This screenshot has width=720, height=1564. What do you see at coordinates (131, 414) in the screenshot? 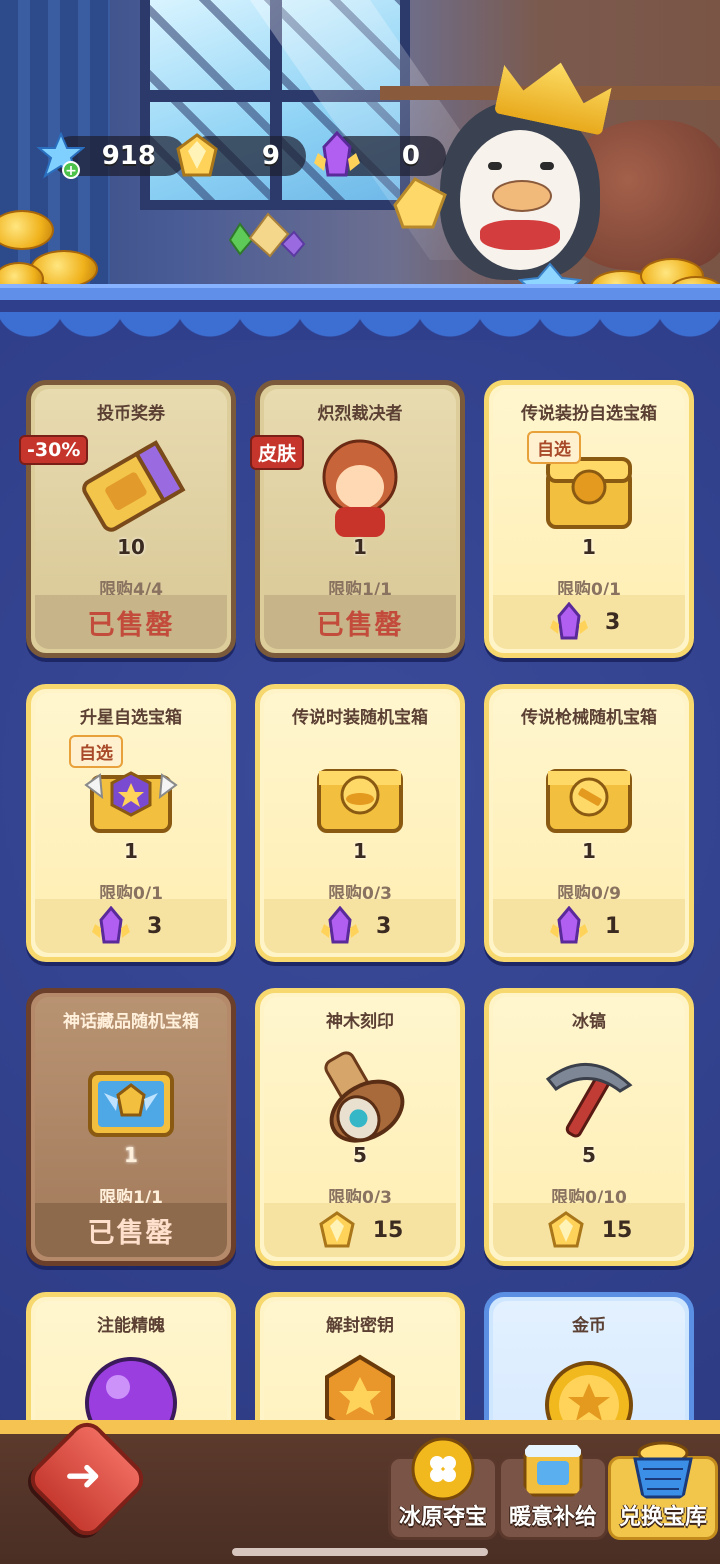
I see `item-title: 投币奖券` at bounding box center [131, 414].